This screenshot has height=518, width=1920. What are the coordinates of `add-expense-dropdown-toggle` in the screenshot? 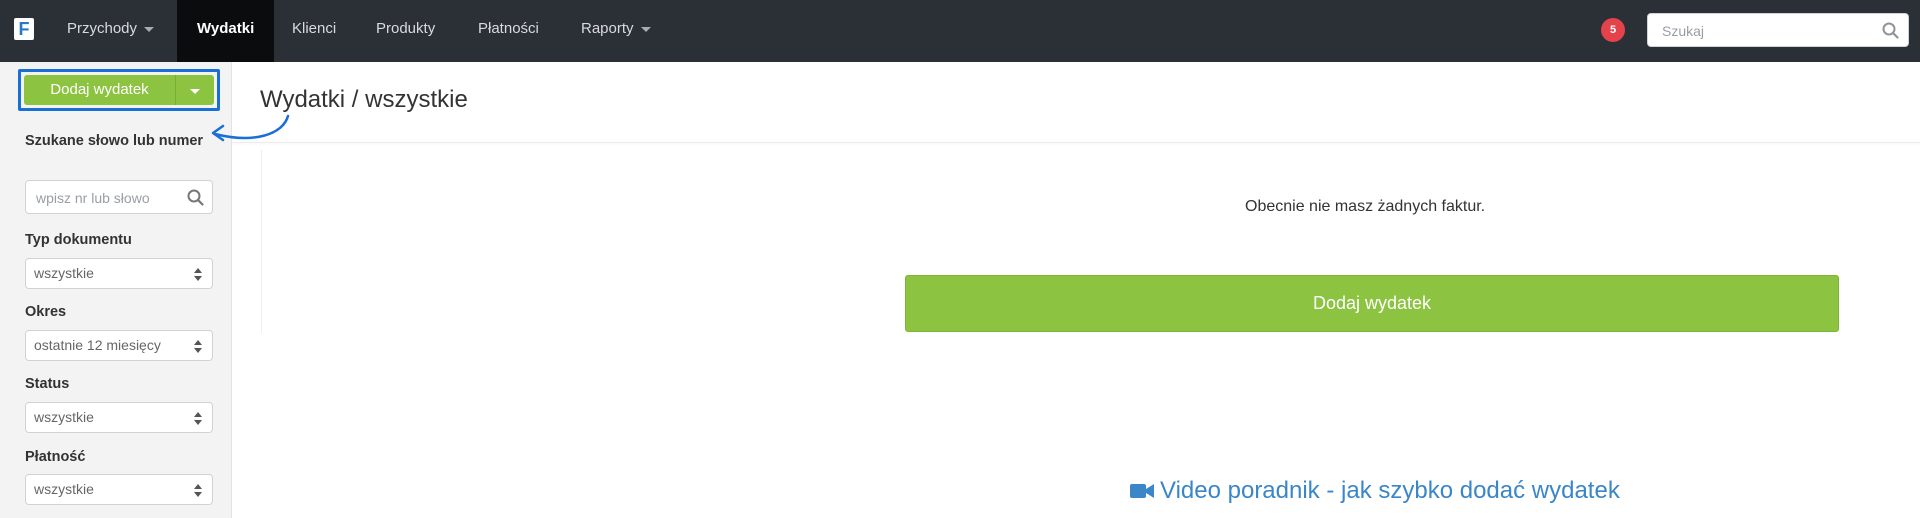 It's located at (194, 90).